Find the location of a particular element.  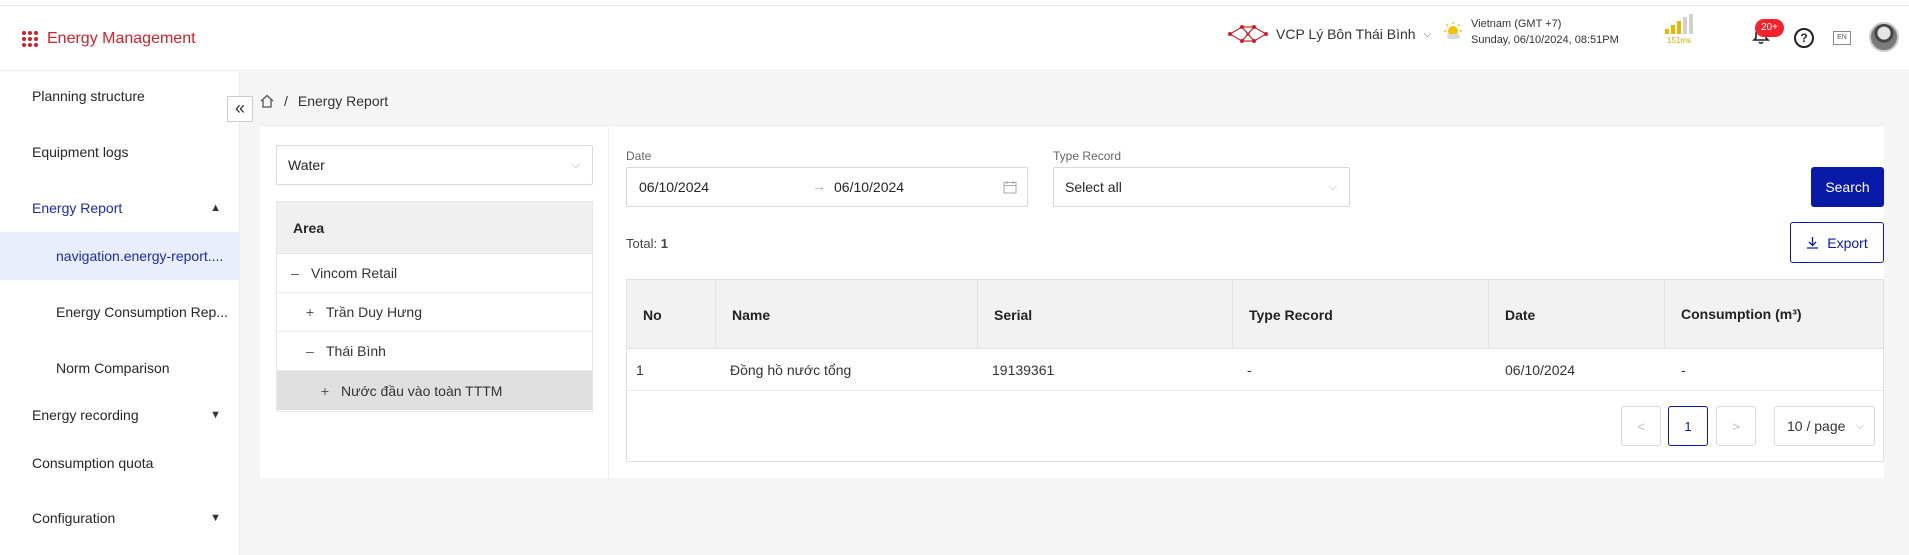

sidebar-item-label: Equipment logs is located at coordinates (80, 152).